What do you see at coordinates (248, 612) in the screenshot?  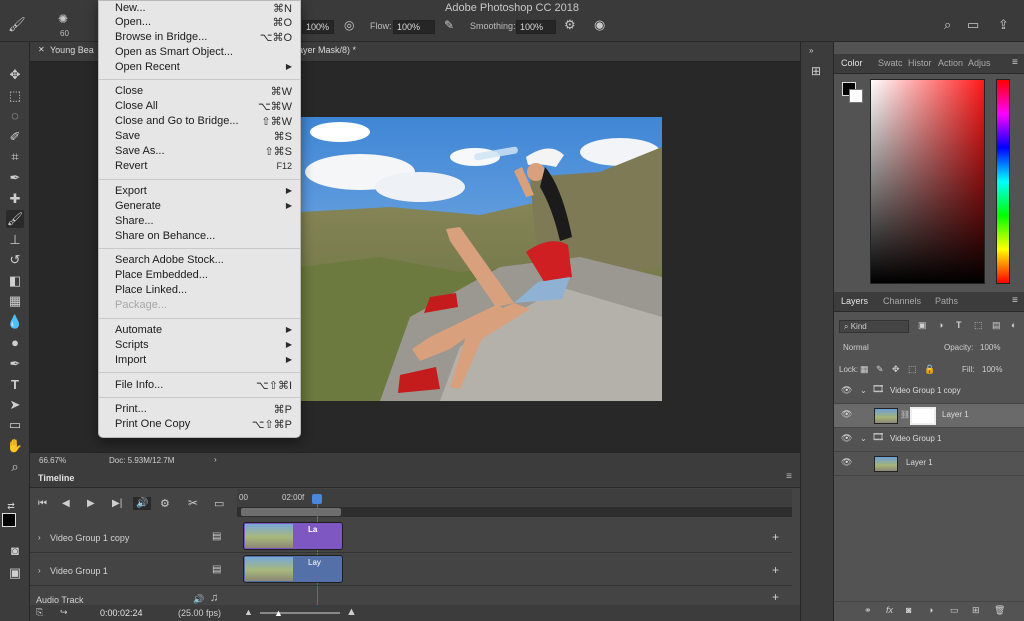 I see `zoom-out-icon: ▲` at bounding box center [248, 612].